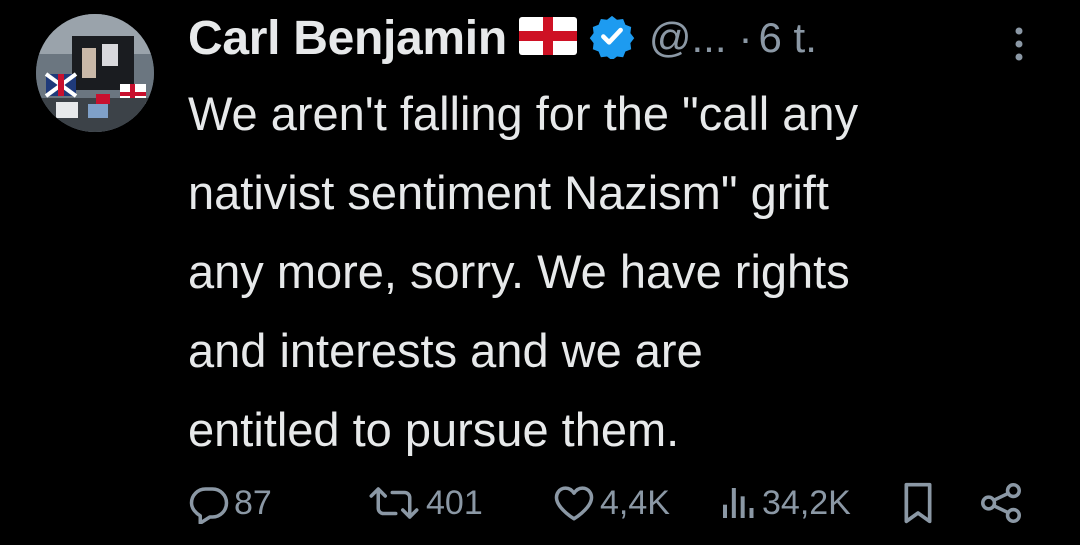 The image size is (1080, 545). What do you see at coordinates (574, 503) in the screenshot?
I see `heart-icon` at bounding box center [574, 503].